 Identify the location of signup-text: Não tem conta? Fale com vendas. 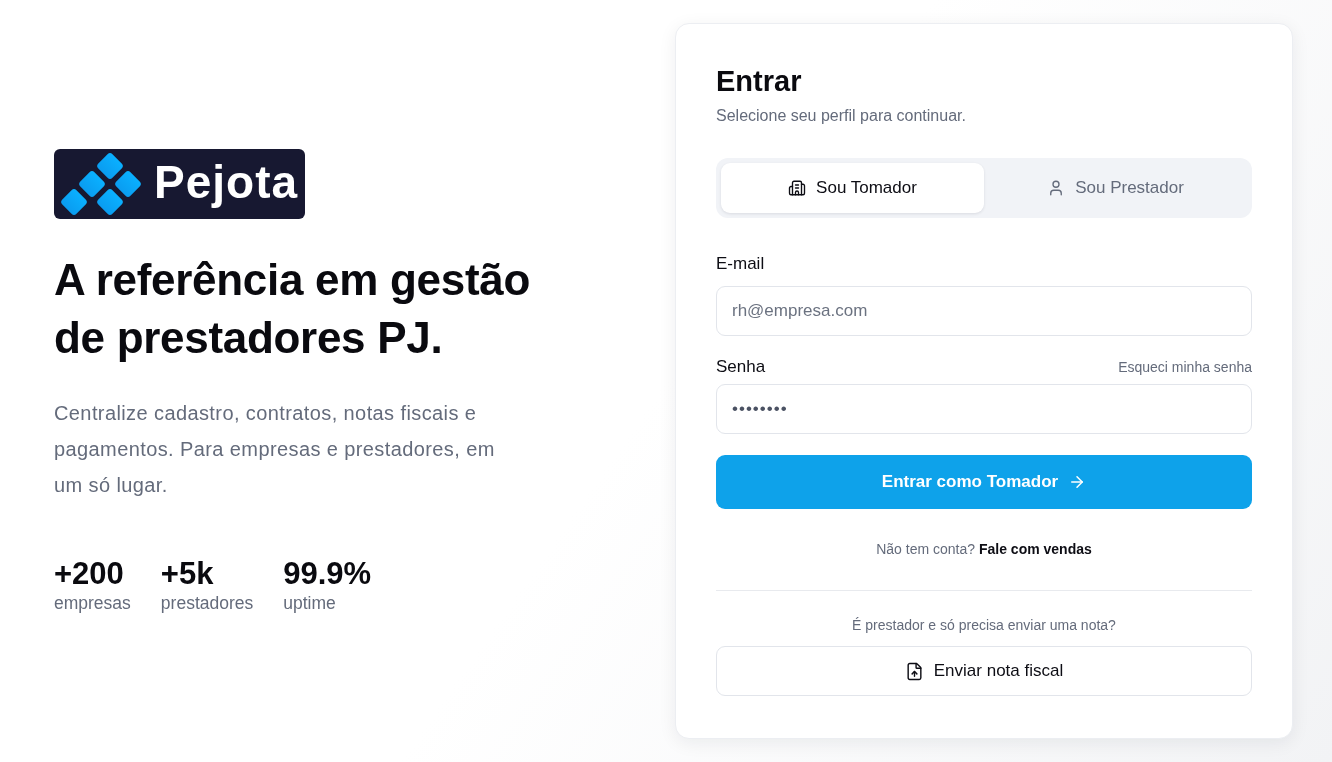
(984, 549).